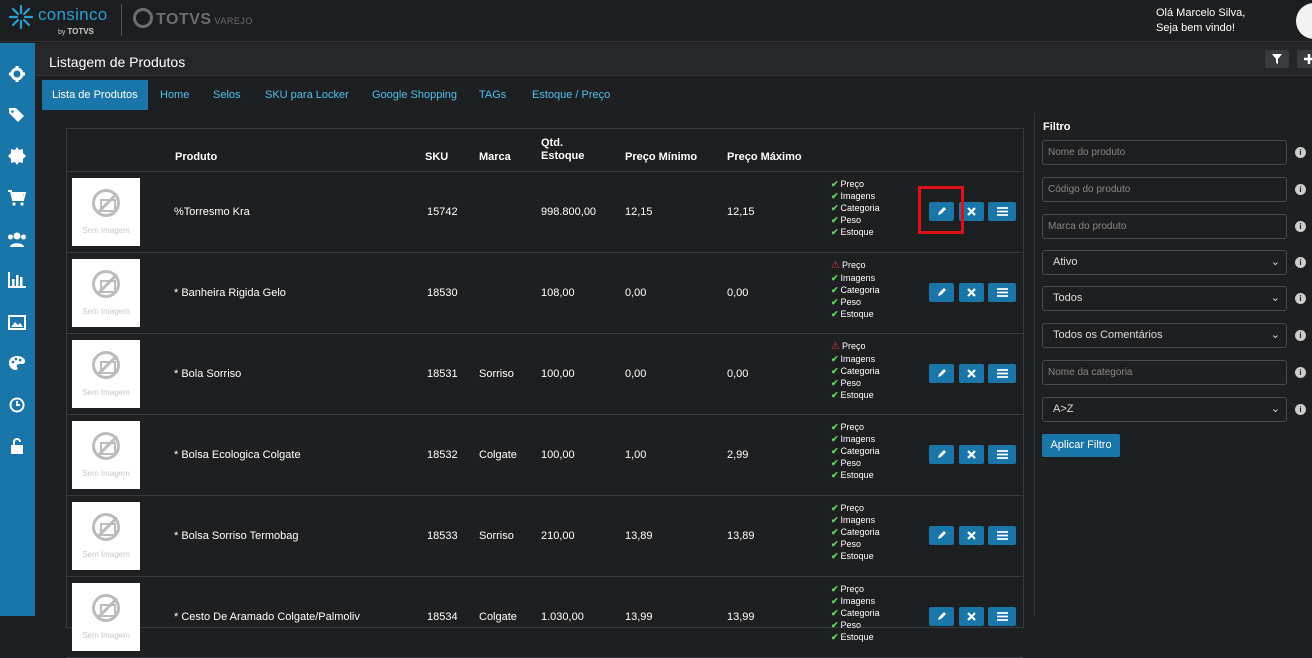 The image size is (1312, 658). What do you see at coordinates (1164, 262) in the screenshot?
I see `status-select: Ativo ⌄` at bounding box center [1164, 262].